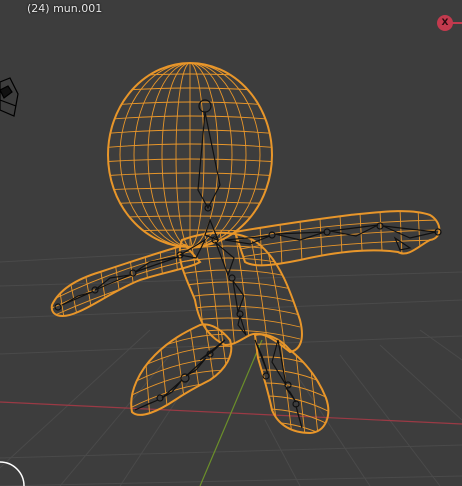 This screenshot has width=462, height=486. I want to click on camera-icon, so click(9, 97).